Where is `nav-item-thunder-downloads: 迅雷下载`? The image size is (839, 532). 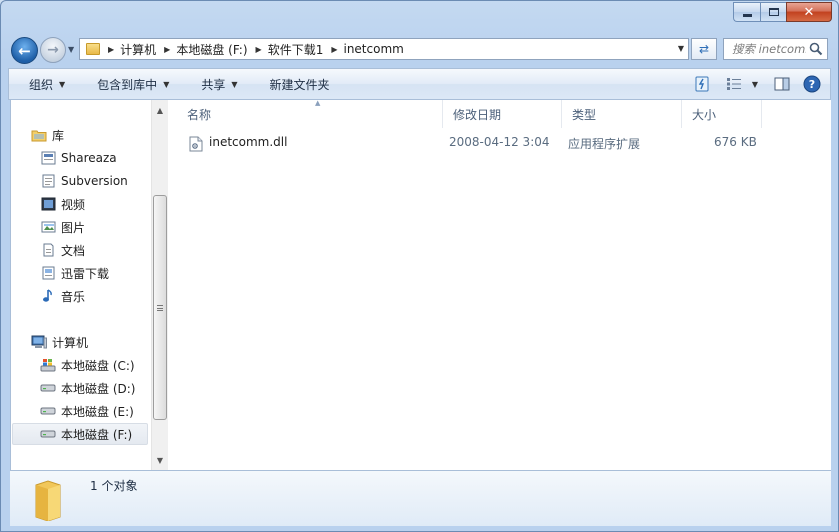
nav-item-thunder-downloads: 迅雷下载 is located at coordinates (74, 273).